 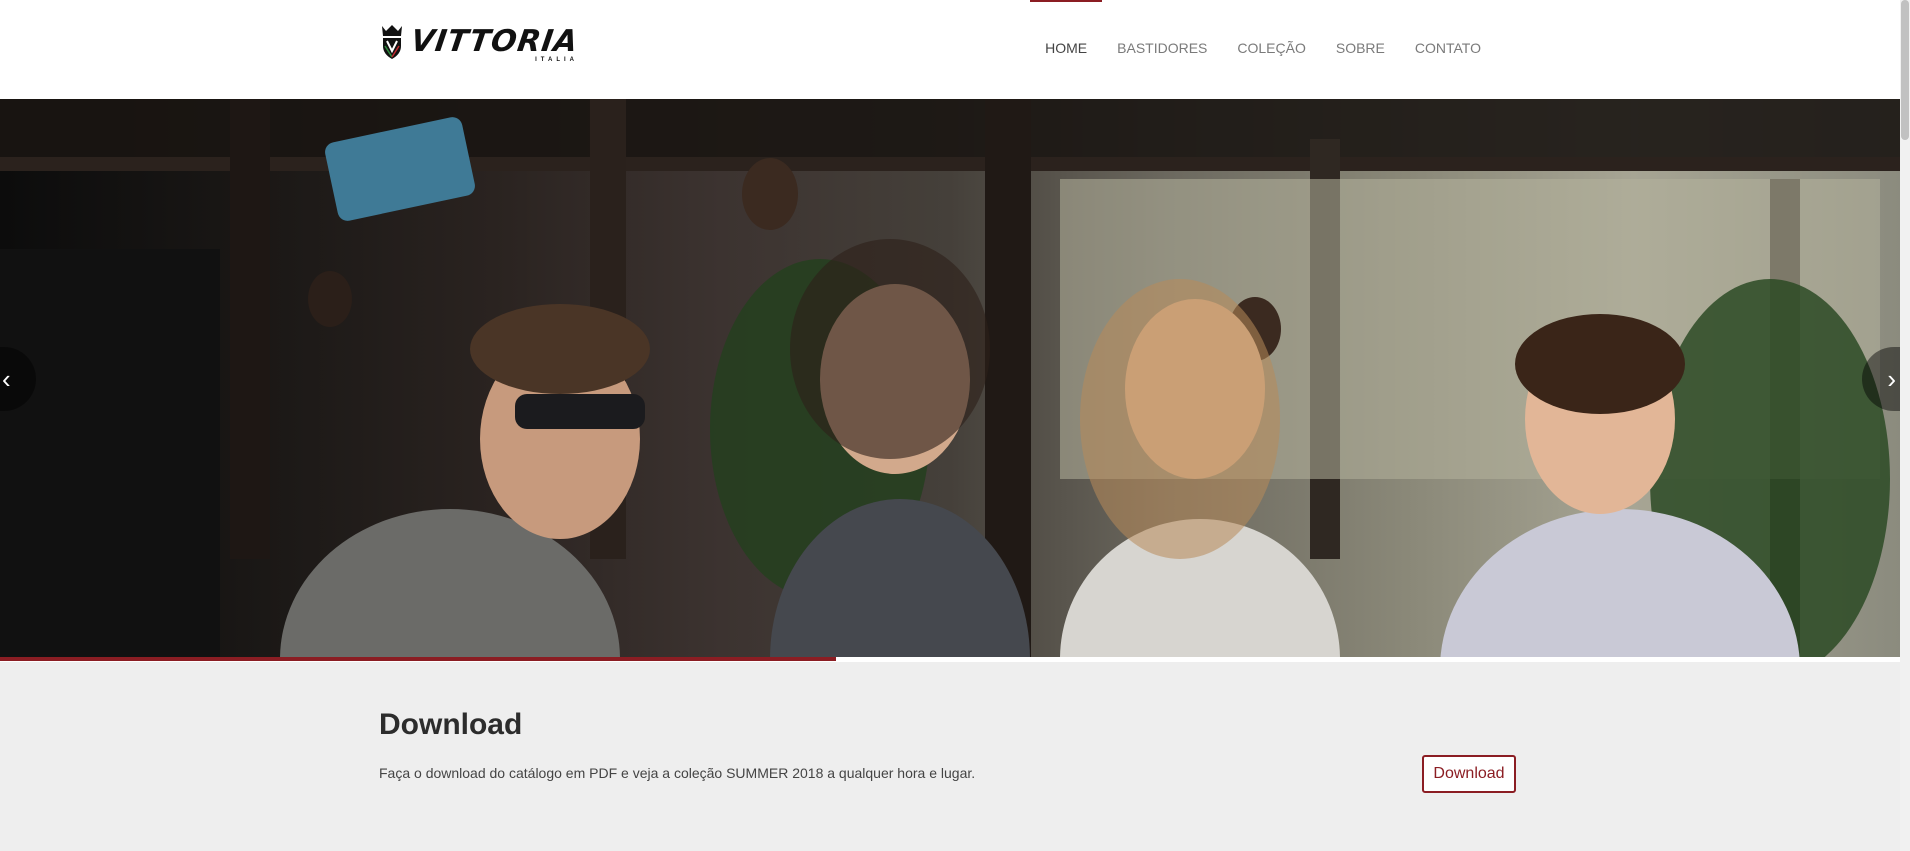 I want to click on nav-item-home: HOME, so click(x=1066, y=49).